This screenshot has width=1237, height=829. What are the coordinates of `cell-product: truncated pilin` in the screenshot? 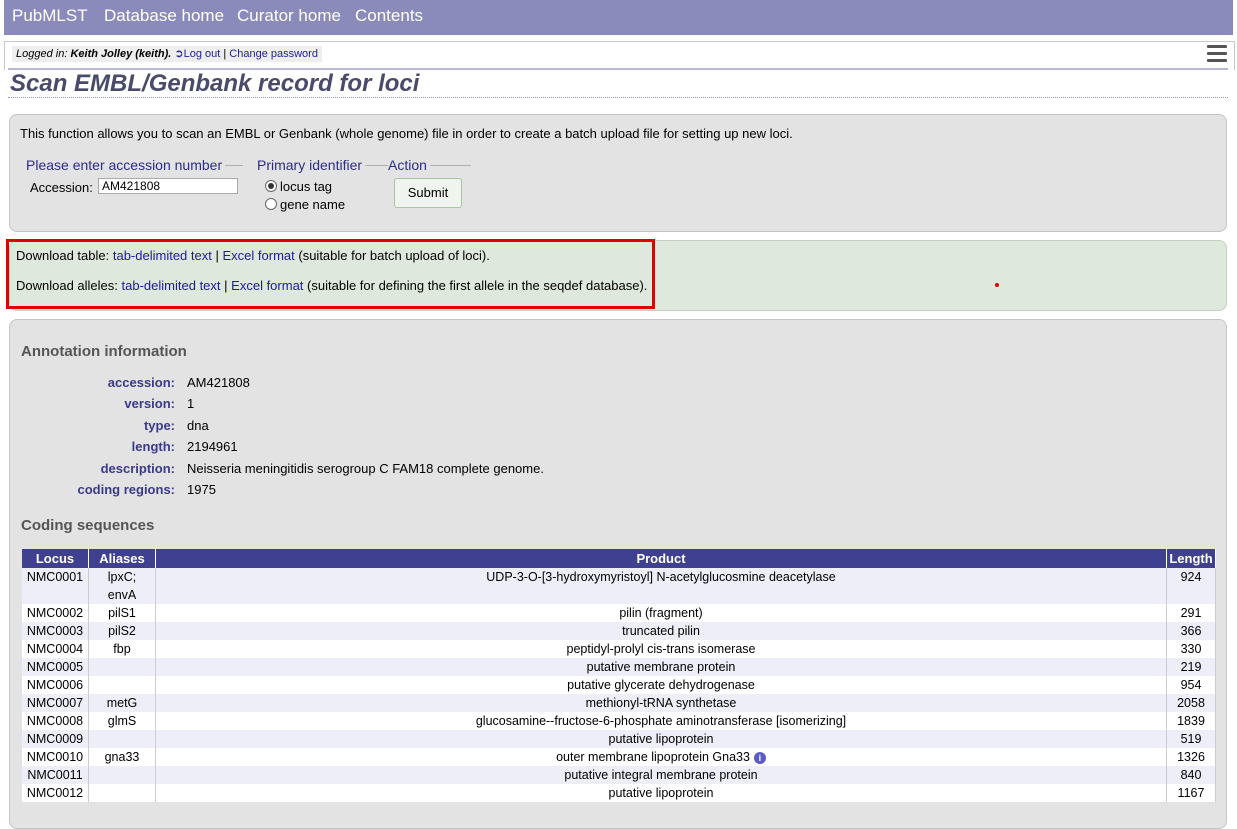 It's located at (661, 631).